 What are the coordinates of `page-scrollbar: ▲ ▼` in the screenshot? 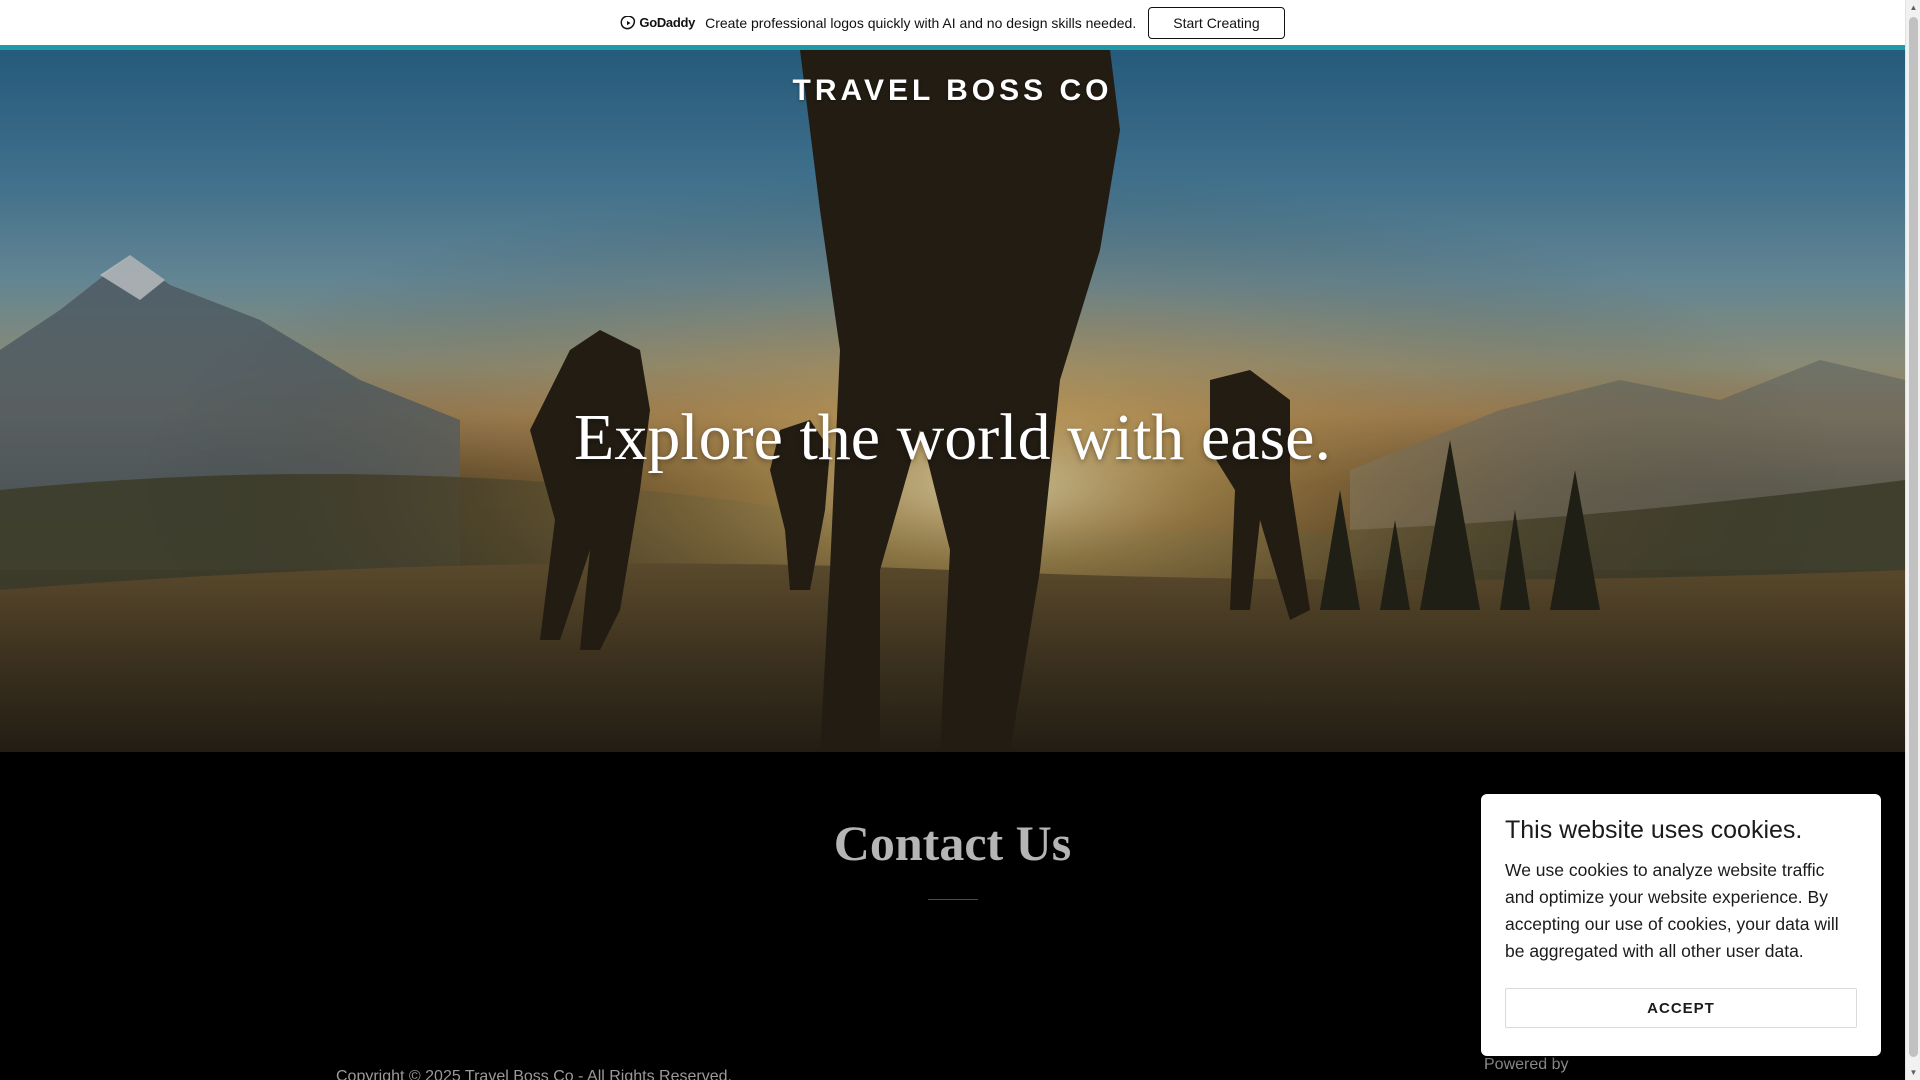 It's located at (1912, 540).